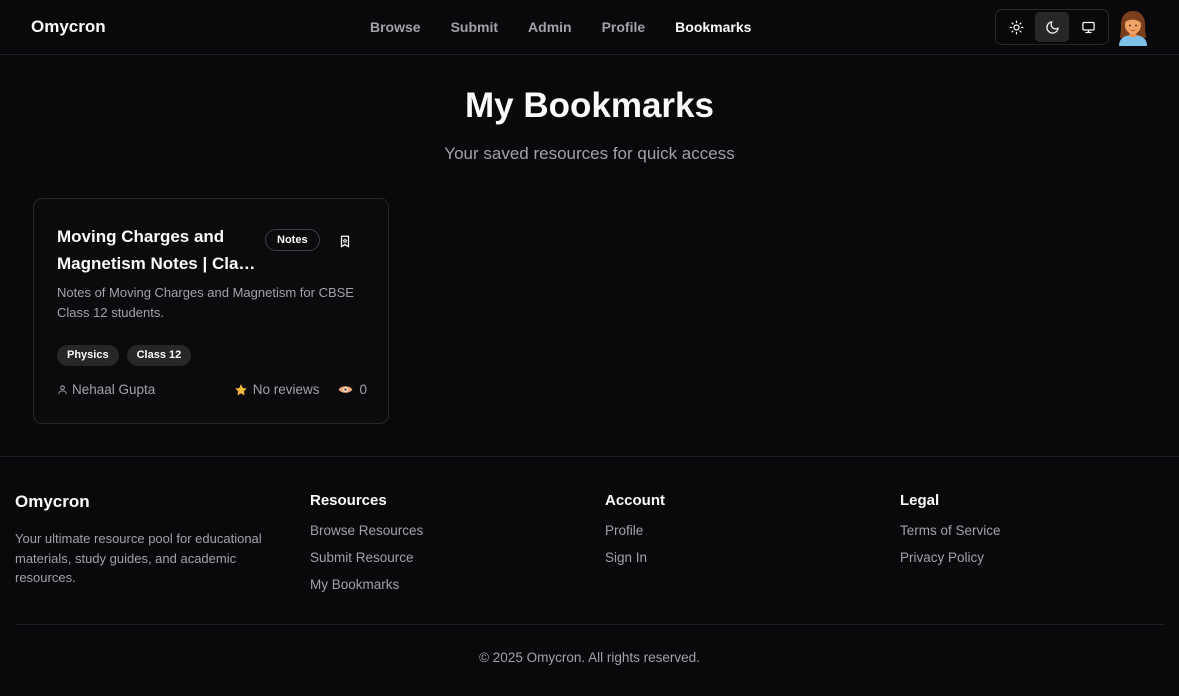  What do you see at coordinates (159, 355) in the screenshot?
I see `tag-class-12: Class 12` at bounding box center [159, 355].